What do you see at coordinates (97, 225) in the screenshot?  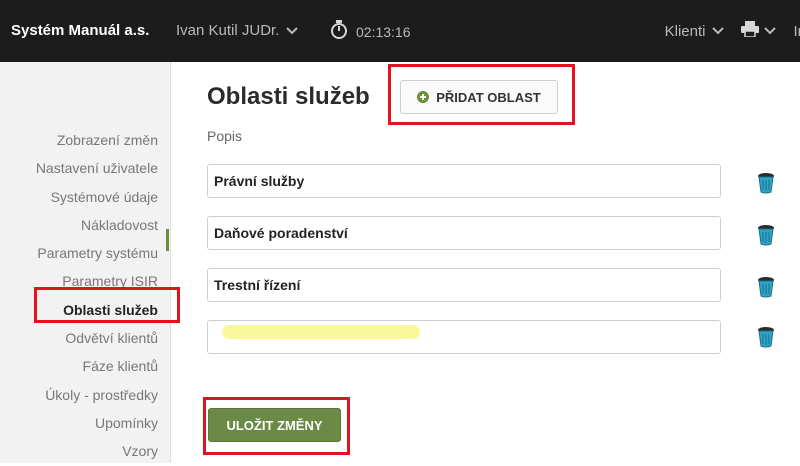 I see `sidebar-item-nakladovost: Nákladovost` at bounding box center [97, 225].